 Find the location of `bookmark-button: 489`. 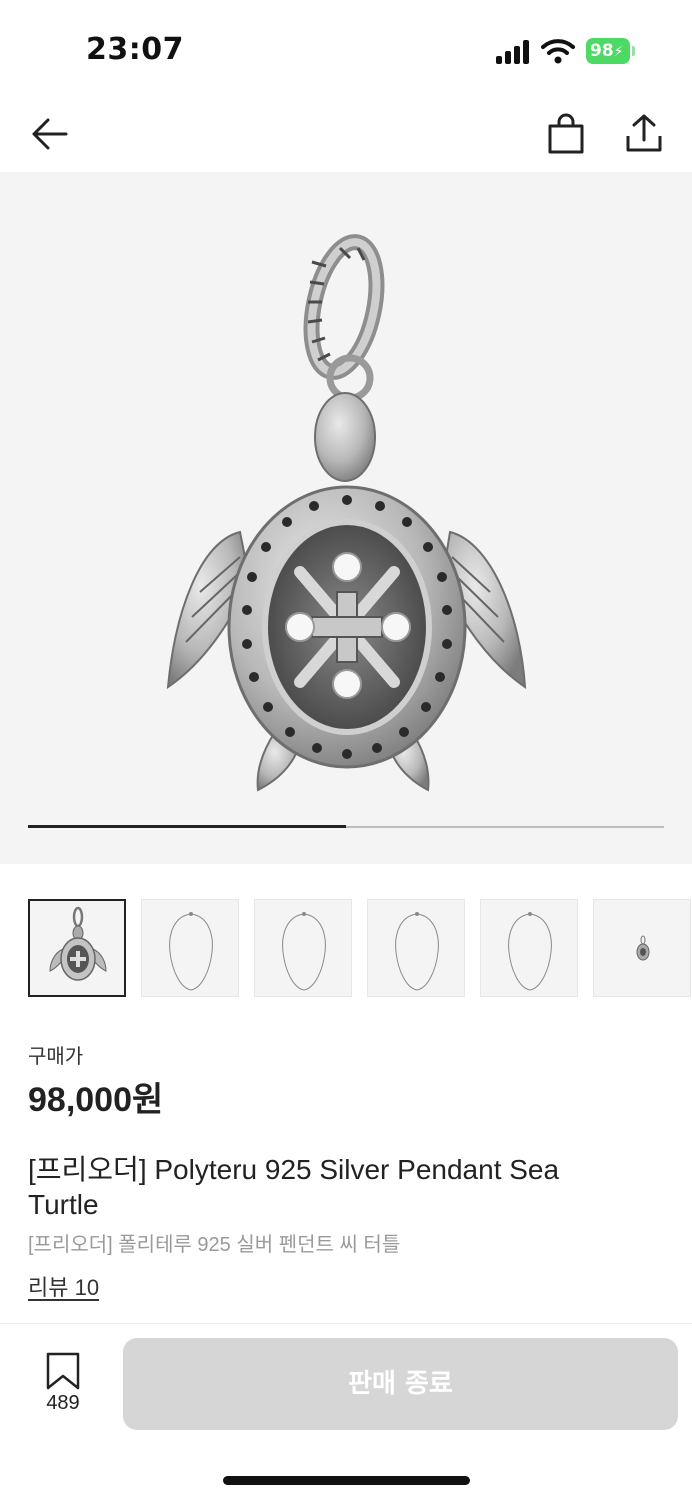

bookmark-button: 489 is located at coordinates (63, 1385).